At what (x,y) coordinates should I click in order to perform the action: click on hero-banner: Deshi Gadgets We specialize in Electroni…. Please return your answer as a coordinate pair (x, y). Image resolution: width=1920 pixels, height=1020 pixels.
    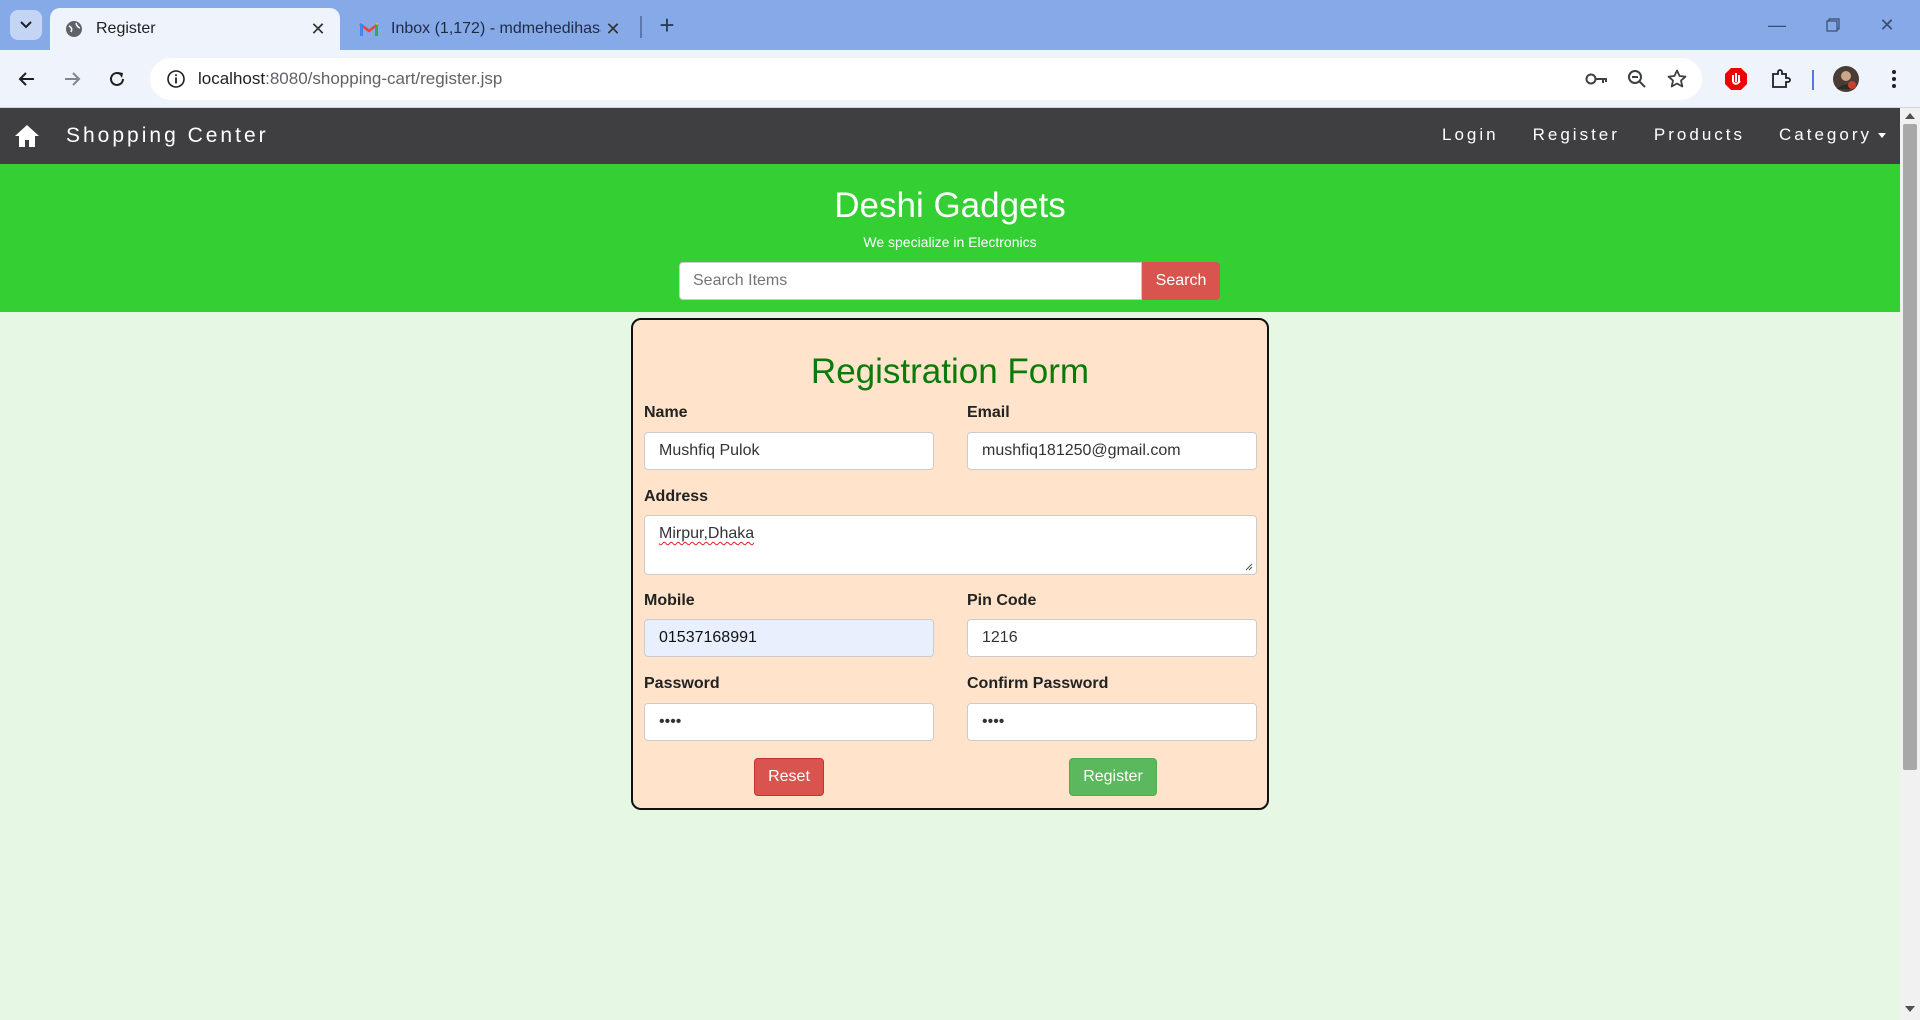
    Looking at the image, I should click on (950, 238).